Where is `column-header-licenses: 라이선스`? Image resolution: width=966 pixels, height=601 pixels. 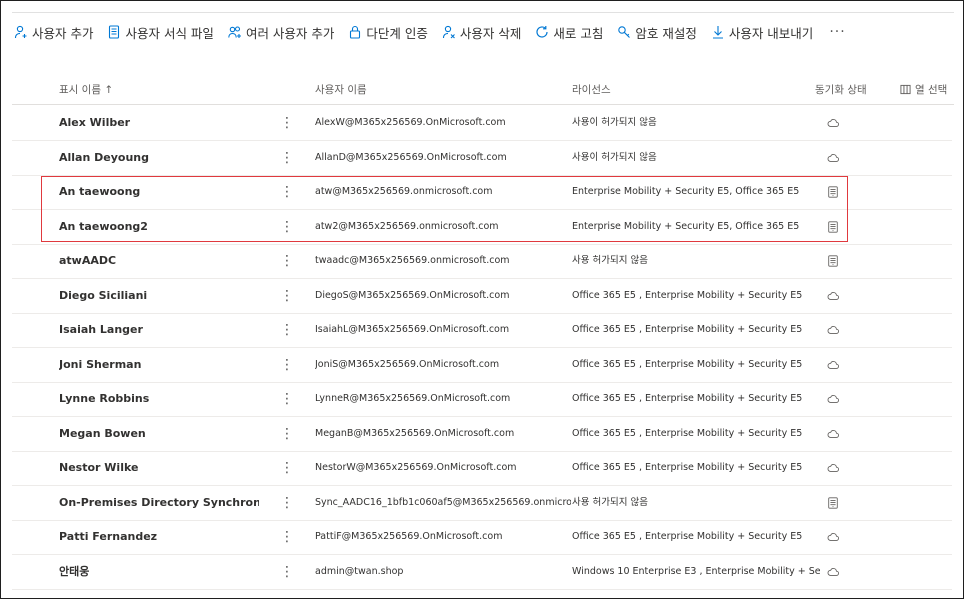 column-header-licenses: 라이선스 is located at coordinates (591, 89).